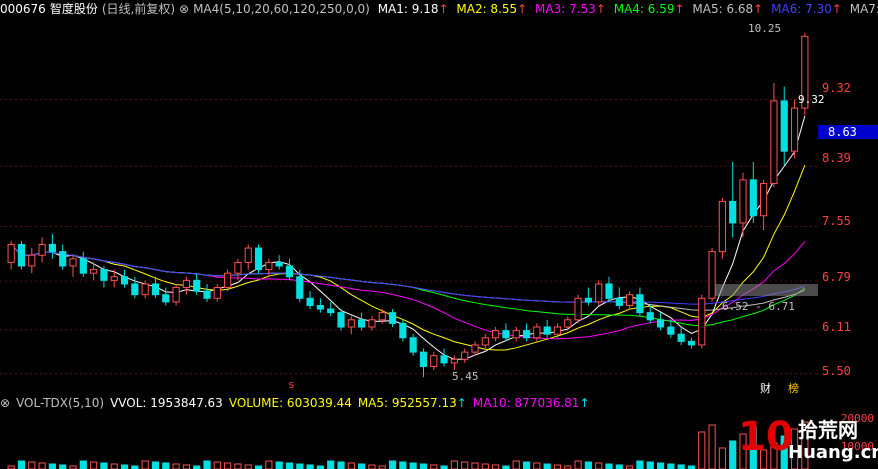 The image size is (878, 469). What do you see at coordinates (644, 9) in the screenshot?
I see `ma4-label: MA4: 6.59` at bounding box center [644, 9].